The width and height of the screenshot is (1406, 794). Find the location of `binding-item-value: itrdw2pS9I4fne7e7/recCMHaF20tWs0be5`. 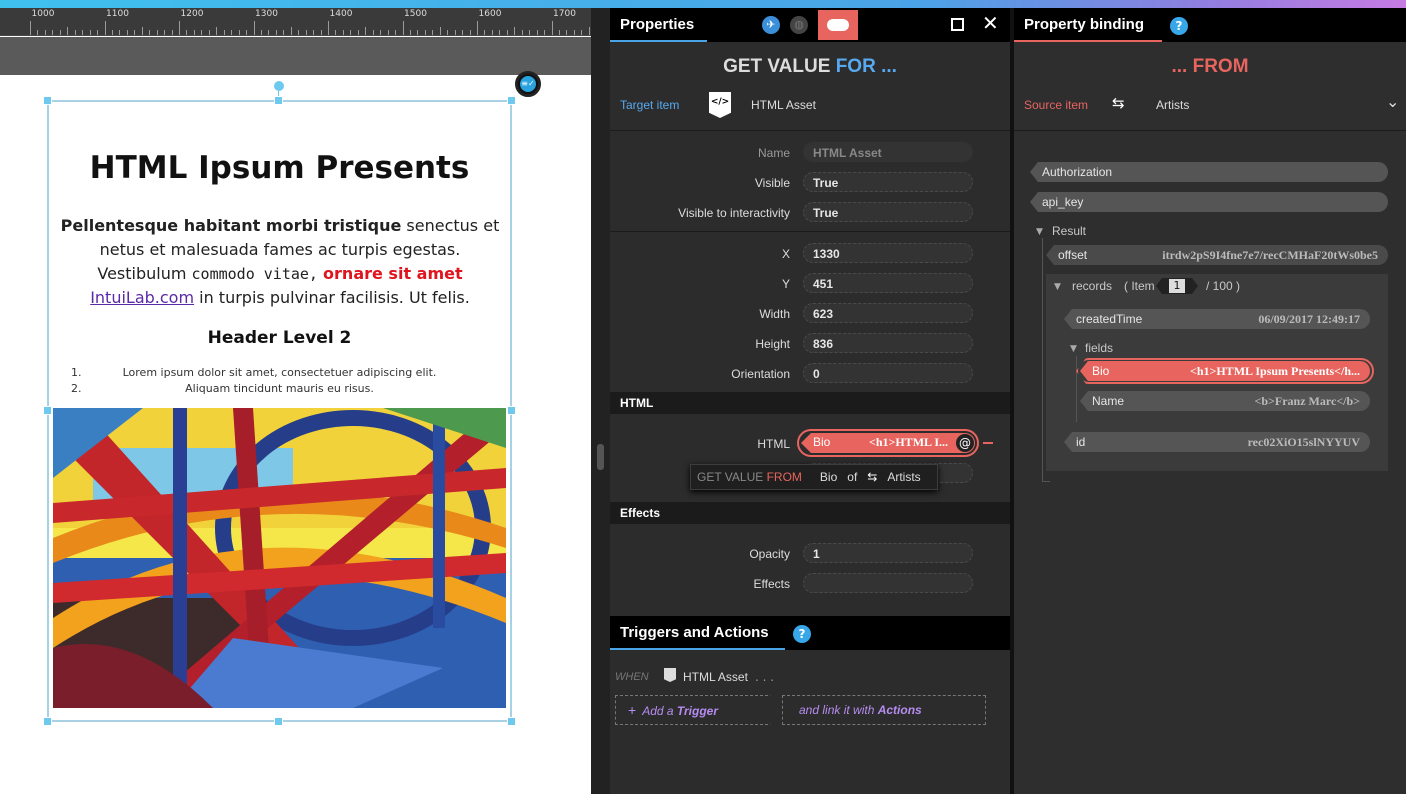

binding-item-value: itrdw2pS9I4fne7e7/recCMHaF20tWs0be5 is located at coordinates (1270, 255).